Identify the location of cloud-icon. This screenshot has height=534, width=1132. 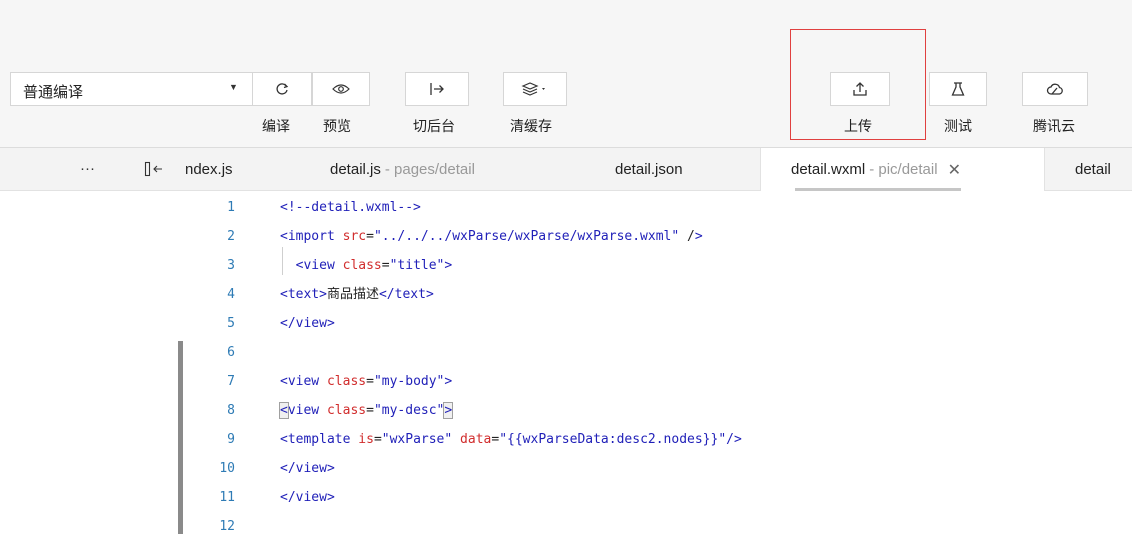
(1055, 89).